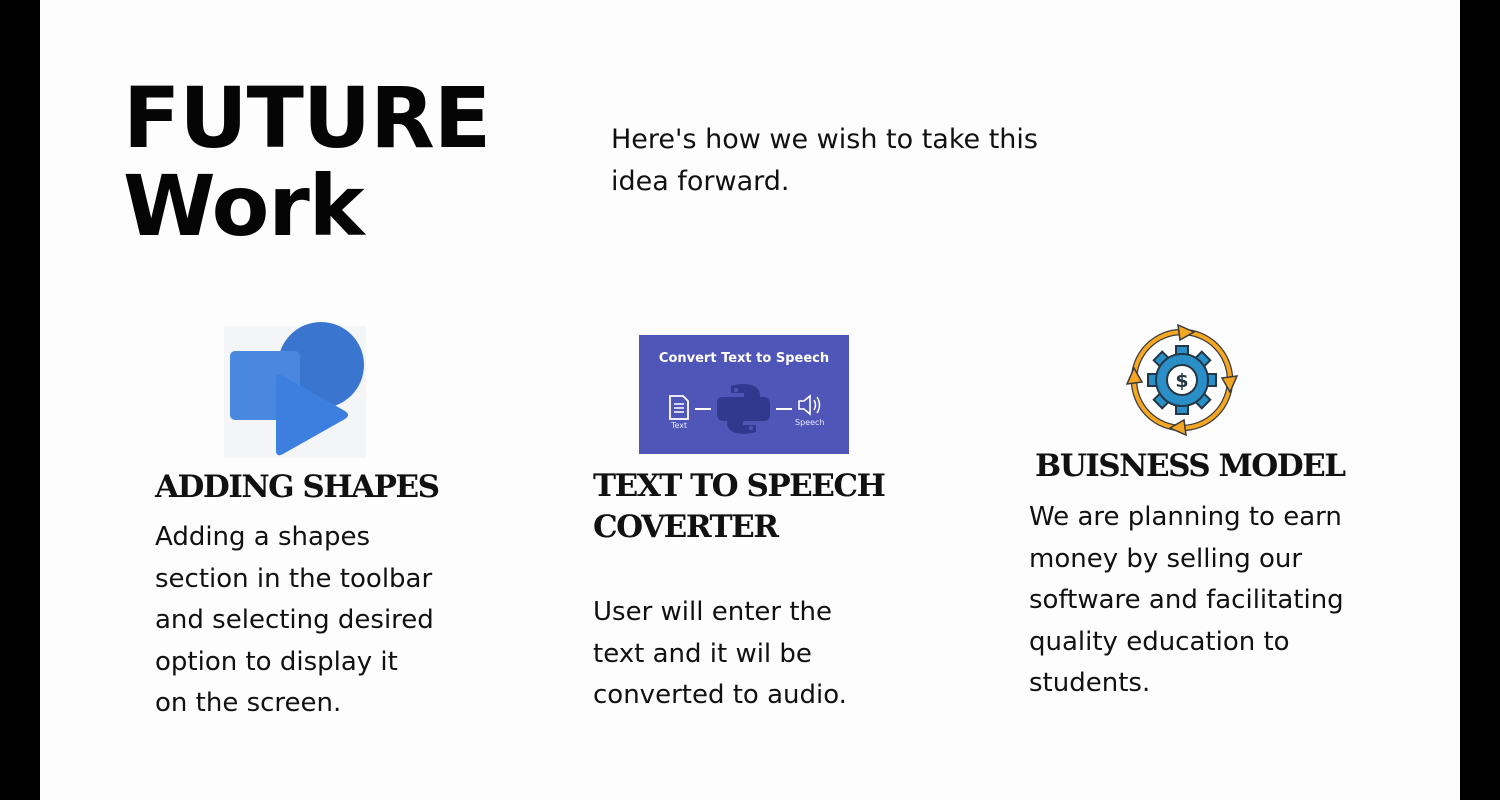  What do you see at coordinates (720, 695) in the screenshot?
I see `body-line: converted to audio.` at bounding box center [720, 695].